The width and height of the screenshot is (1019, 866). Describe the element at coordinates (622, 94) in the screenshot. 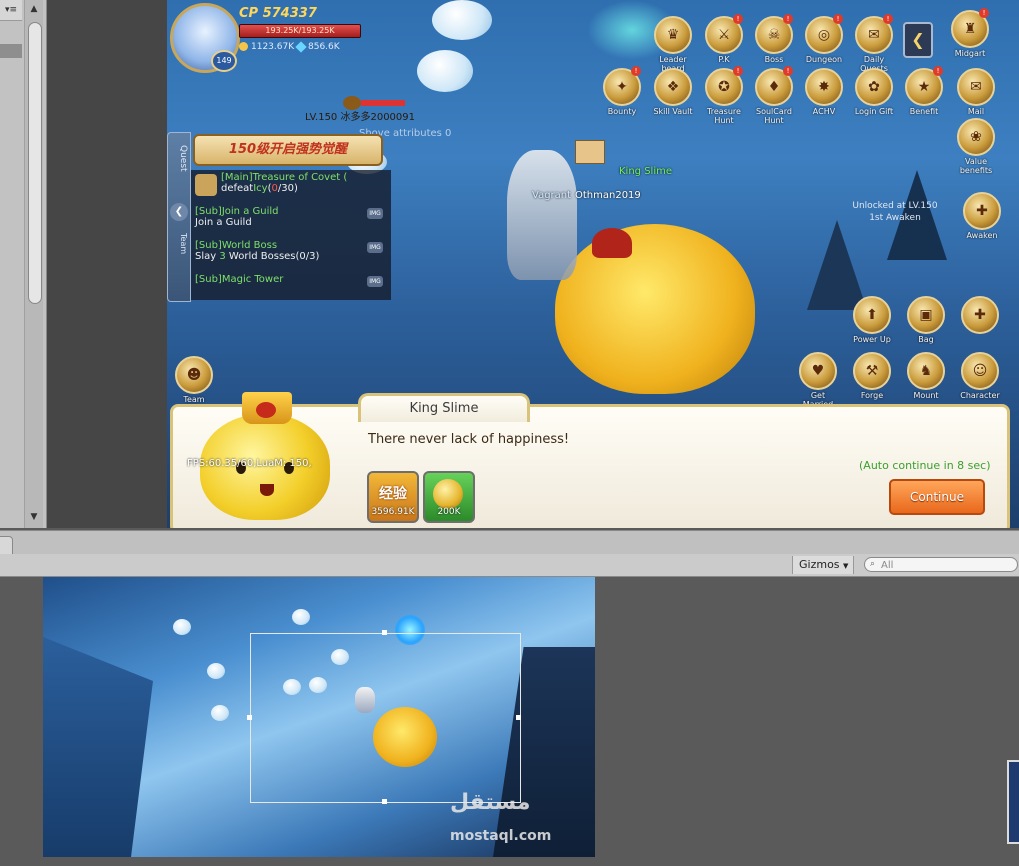

I see `bounty-button: ! ✦ Bounty` at that location.